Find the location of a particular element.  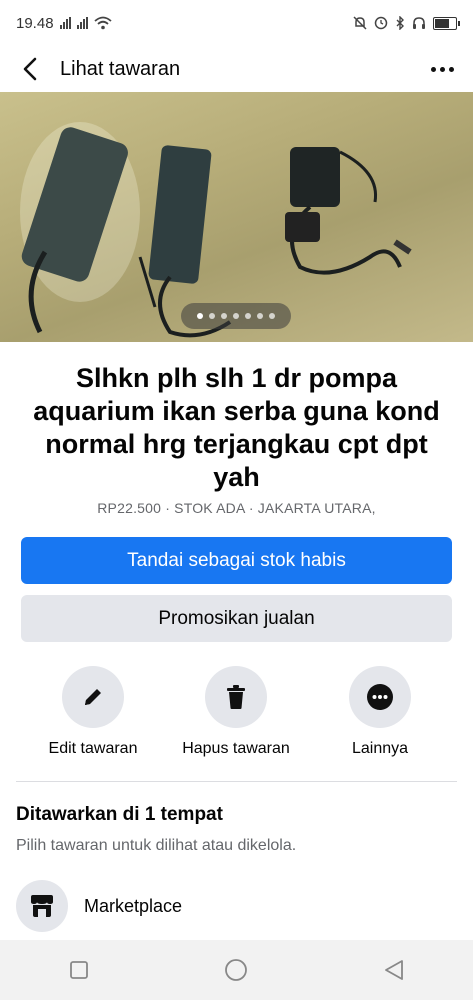

promote-button: Promosikan jualan is located at coordinates (236, 618).